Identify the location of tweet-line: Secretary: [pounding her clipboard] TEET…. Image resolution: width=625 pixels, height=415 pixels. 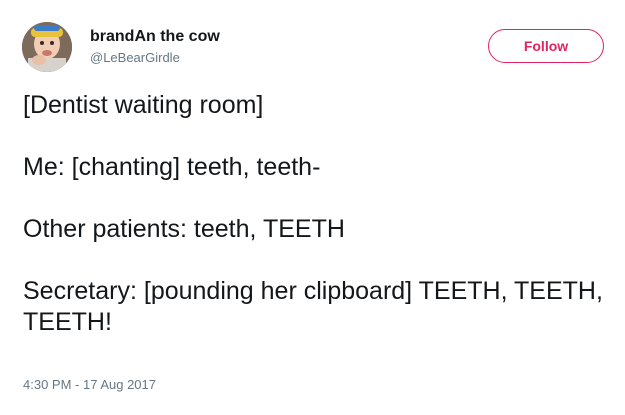
(313, 306).